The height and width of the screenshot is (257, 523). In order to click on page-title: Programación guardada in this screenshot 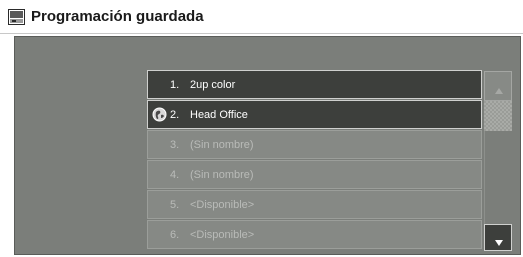, I will do `click(117, 16)`.